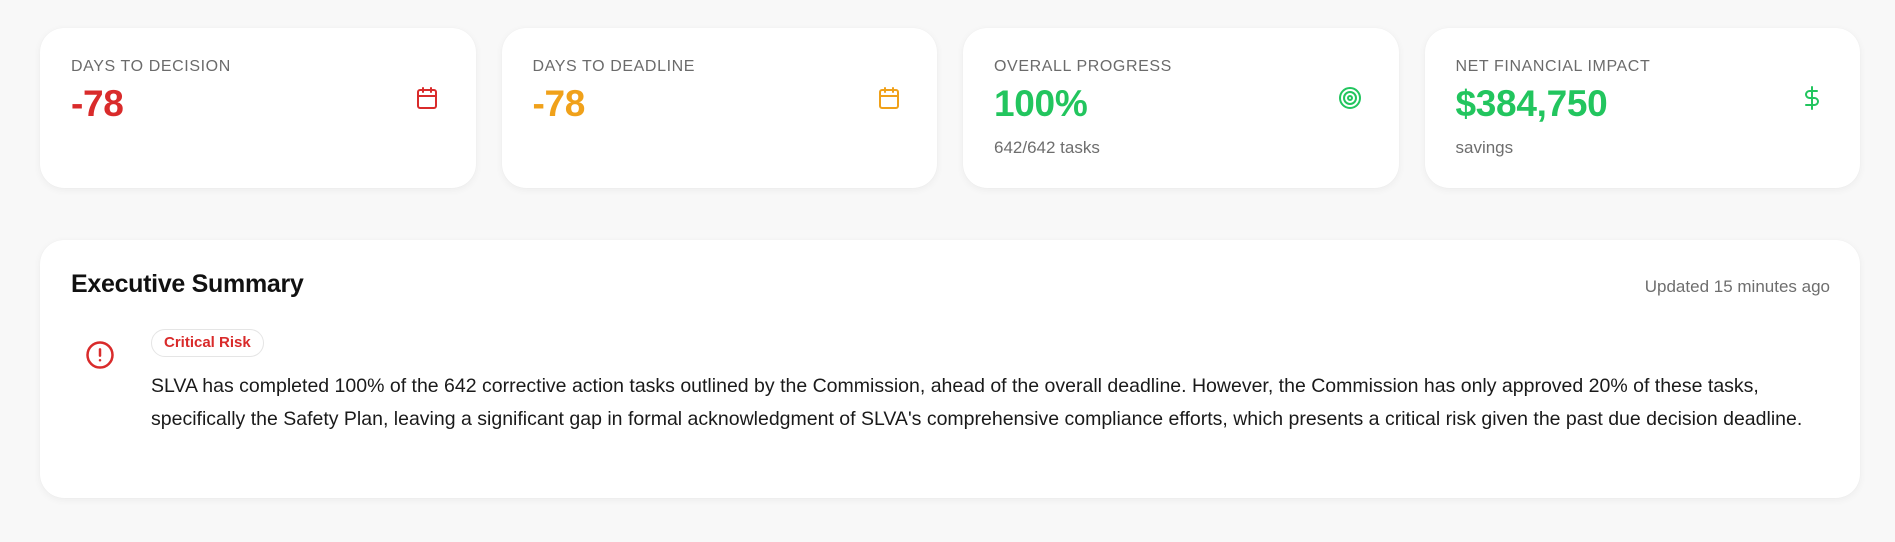  I want to click on card-value: $384,750, so click(1531, 103).